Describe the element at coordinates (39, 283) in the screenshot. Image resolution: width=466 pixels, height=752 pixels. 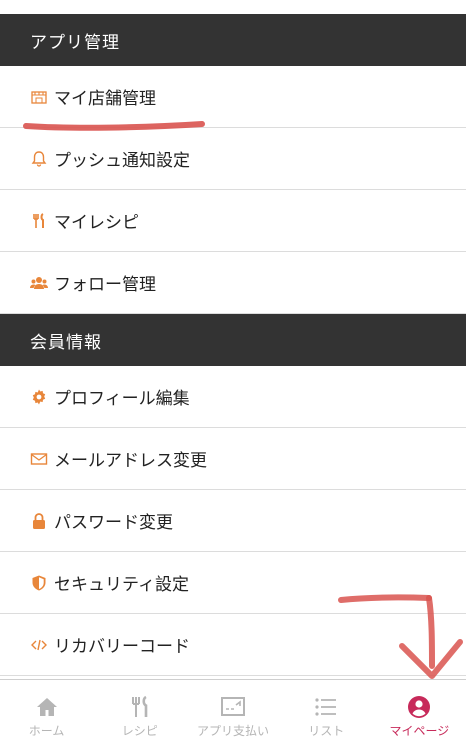
I see `users-icon` at that location.